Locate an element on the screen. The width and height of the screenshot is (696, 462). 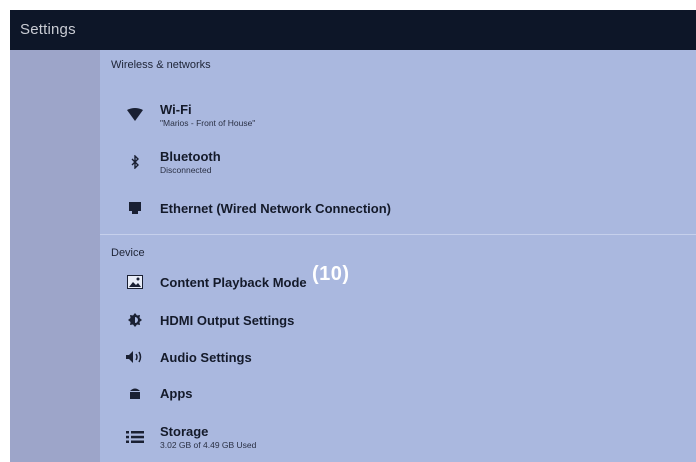
section-header-wireless: Wireless & networks is located at coordinates (161, 65).